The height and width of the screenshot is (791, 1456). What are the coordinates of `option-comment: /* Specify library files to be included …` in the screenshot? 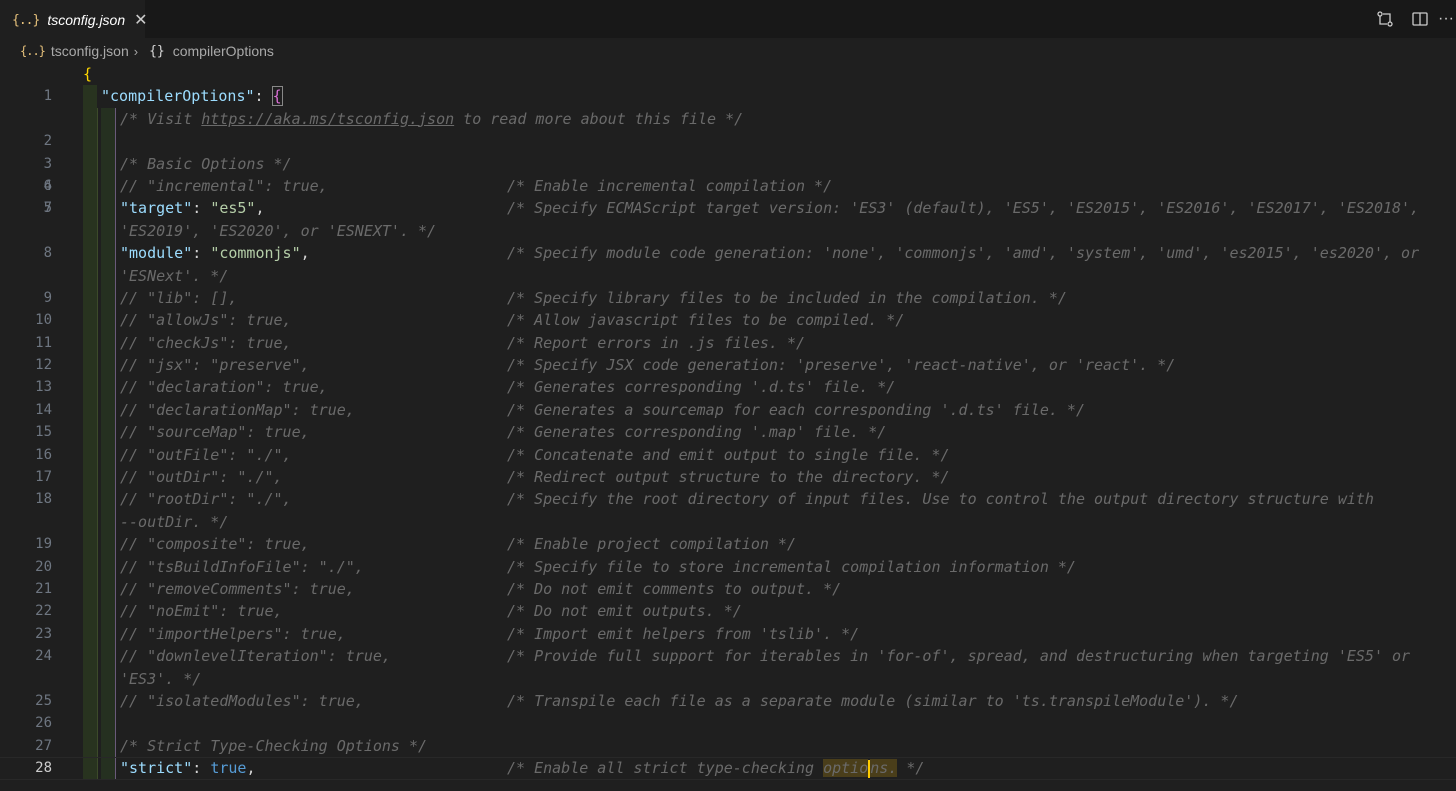 It's located at (787, 297).